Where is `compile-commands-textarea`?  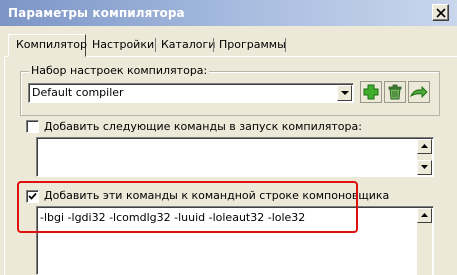 compile-commands-textarea is located at coordinates (235, 157).